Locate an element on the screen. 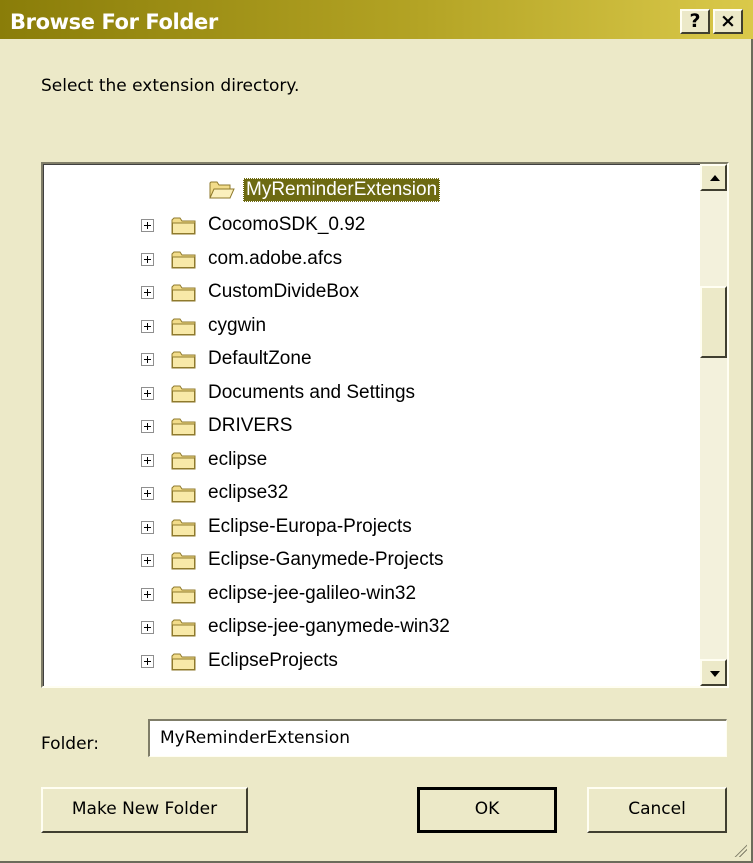 Image resolution: width=753 pixels, height=863 pixels. tree-item: eclipse-jee-galileo-win32 is located at coordinates (374, 595).